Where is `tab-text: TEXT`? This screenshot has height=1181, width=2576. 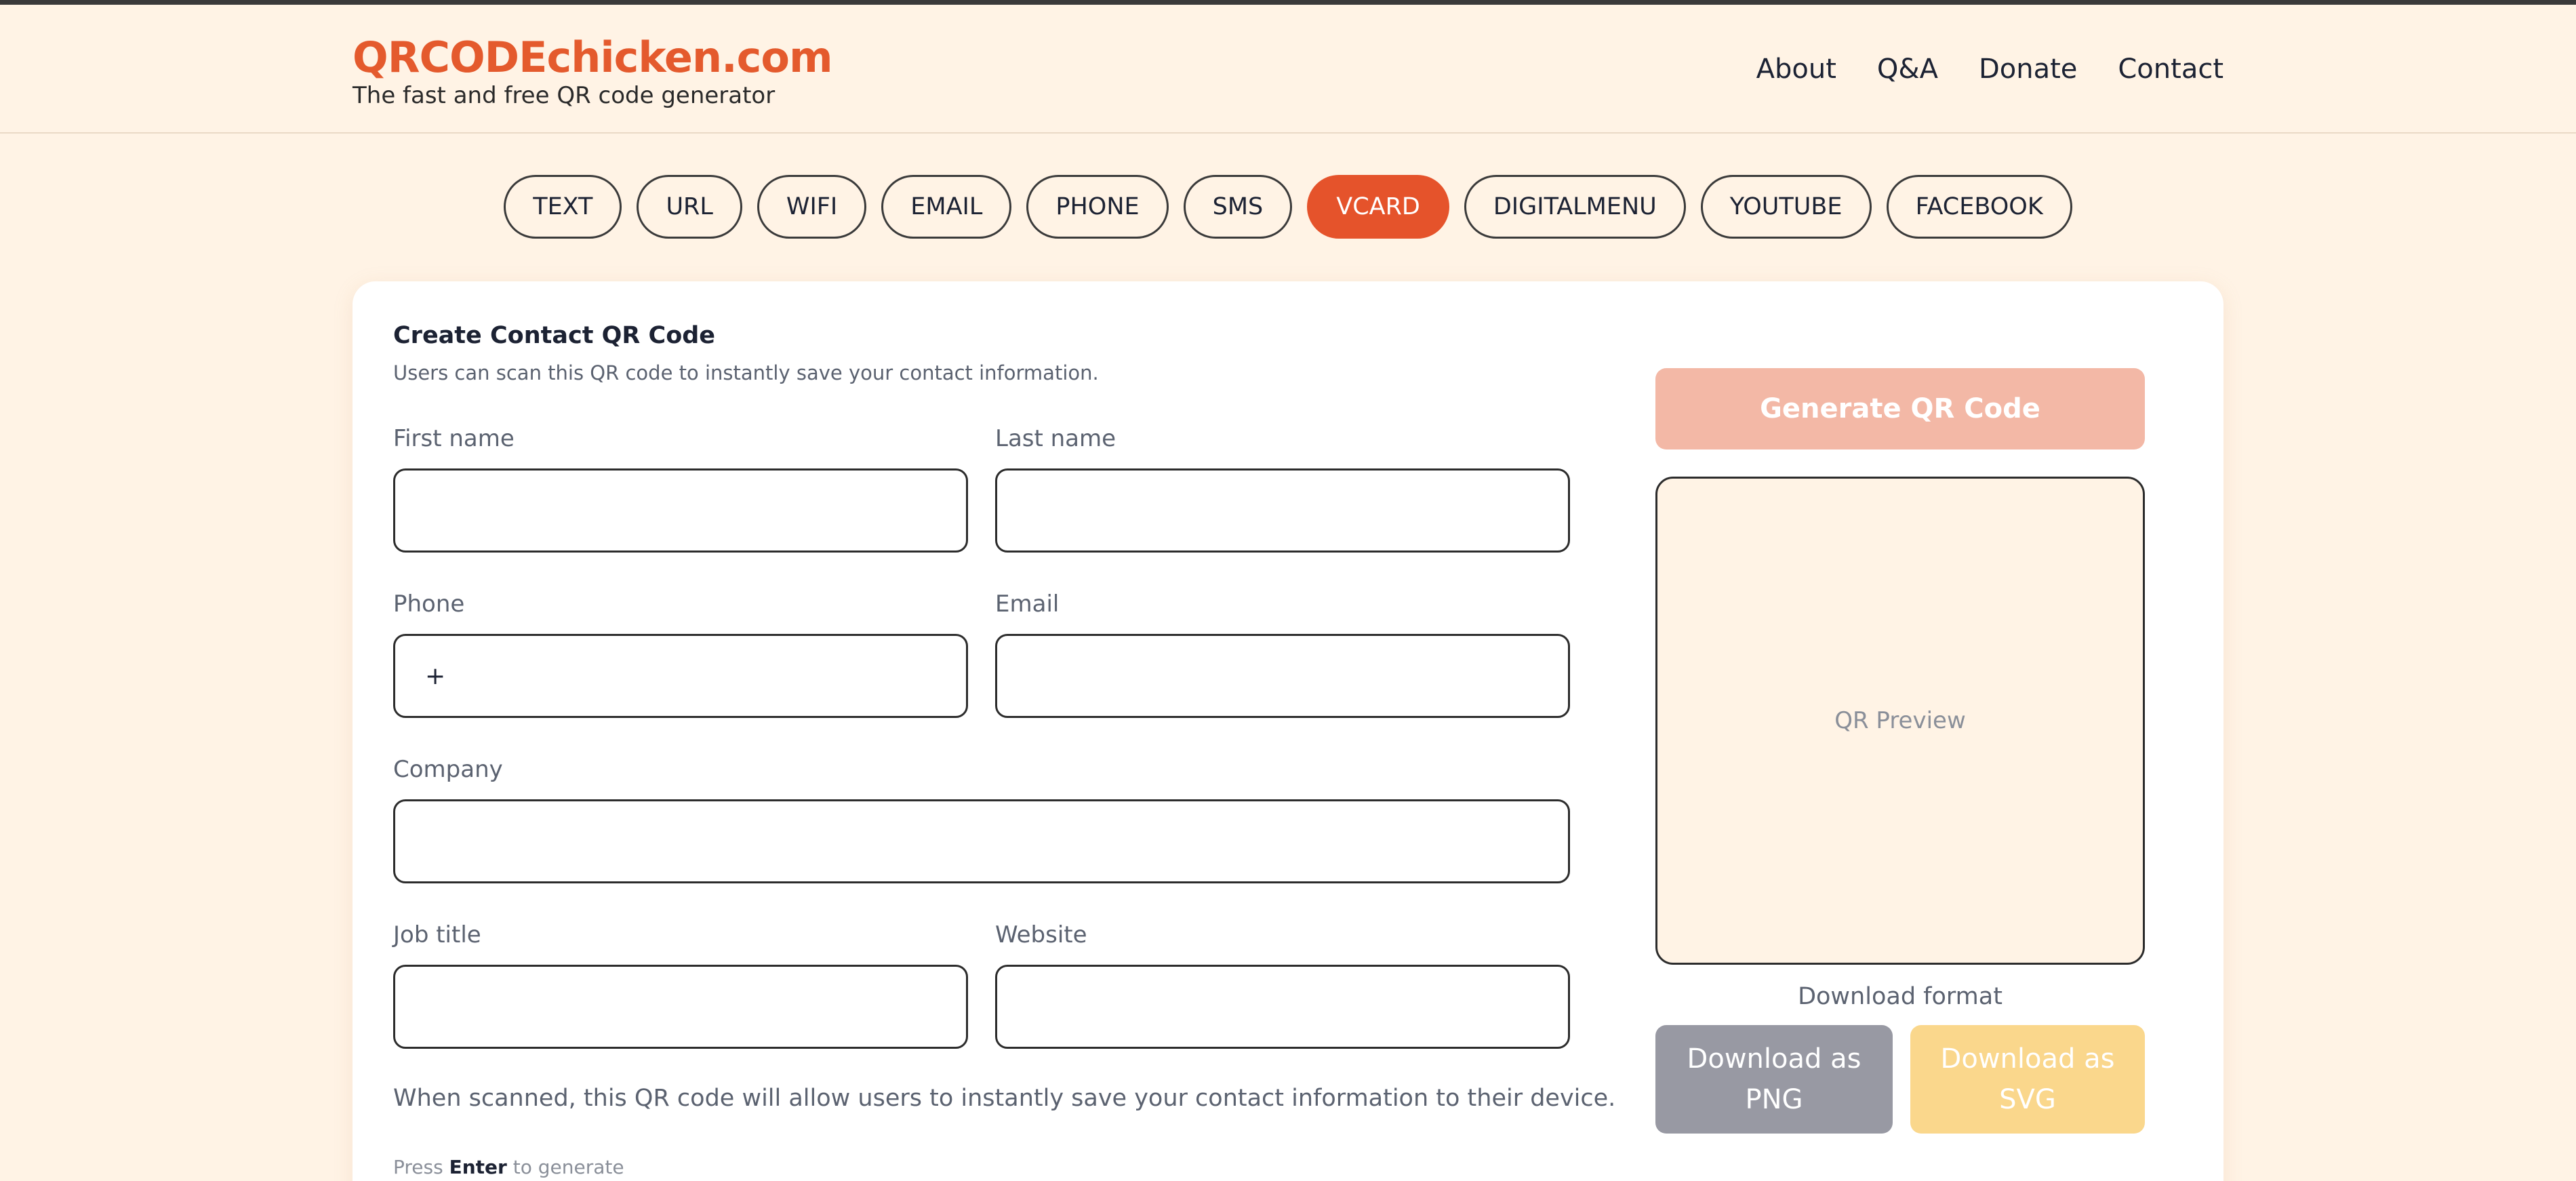 tab-text: TEXT is located at coordinates (563, 207).